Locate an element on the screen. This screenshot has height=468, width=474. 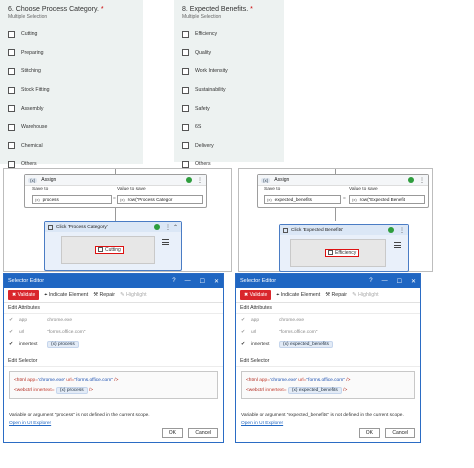
click-activity: Click 'Process Category' ⋮ ⌃ Cutting is located at coordinates (113, 246).